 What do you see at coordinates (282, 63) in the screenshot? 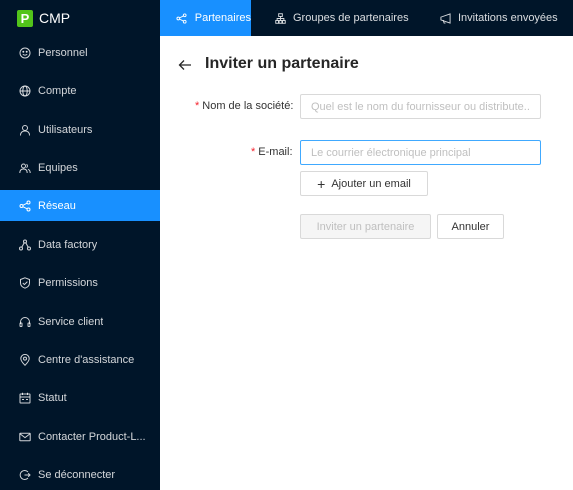
I see `page-title: Inviter un partenaire` at bounding box center [282, 63].